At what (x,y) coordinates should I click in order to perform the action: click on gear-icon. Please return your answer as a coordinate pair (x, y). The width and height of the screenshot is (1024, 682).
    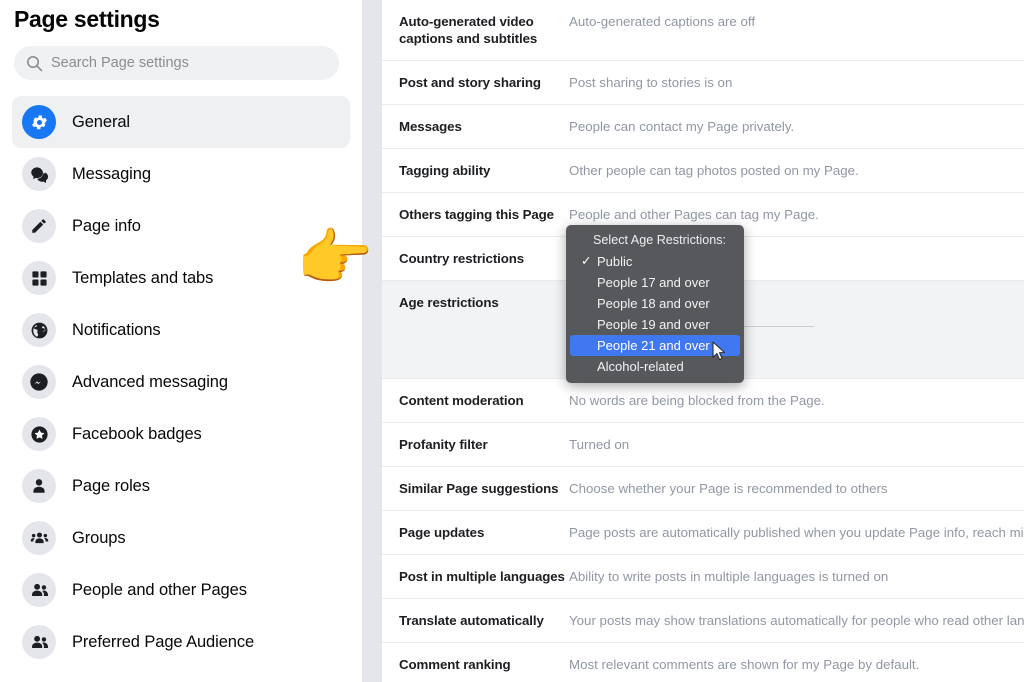
    Looking at the image, I should click on (39, 122).